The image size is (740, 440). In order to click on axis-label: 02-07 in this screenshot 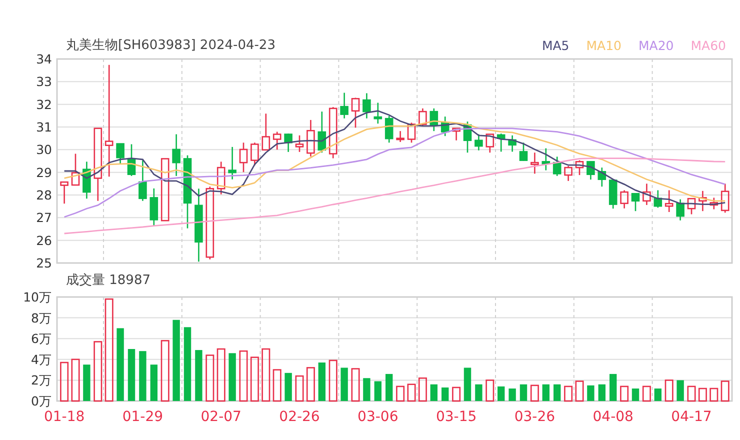, I will do `click(221, 417)`.